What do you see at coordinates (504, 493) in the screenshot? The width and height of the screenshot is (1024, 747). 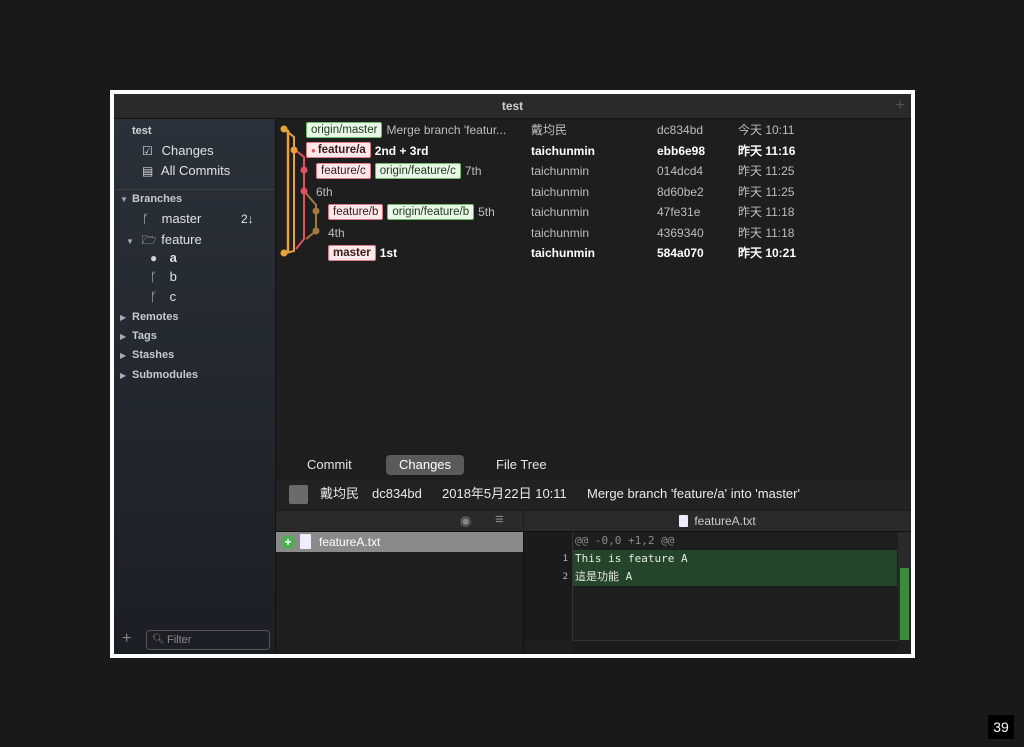 I see `commit-date: 2018年5月22日 10:11` at bounding box center [504, 493].